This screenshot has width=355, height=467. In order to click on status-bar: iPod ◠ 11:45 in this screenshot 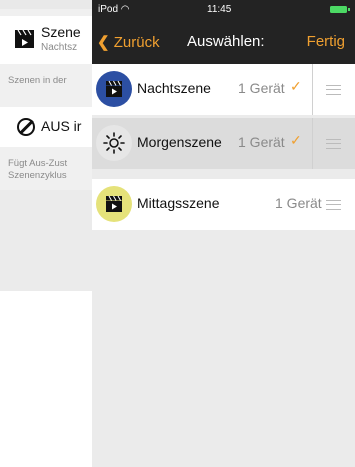, I will do `click(223, 10)`.